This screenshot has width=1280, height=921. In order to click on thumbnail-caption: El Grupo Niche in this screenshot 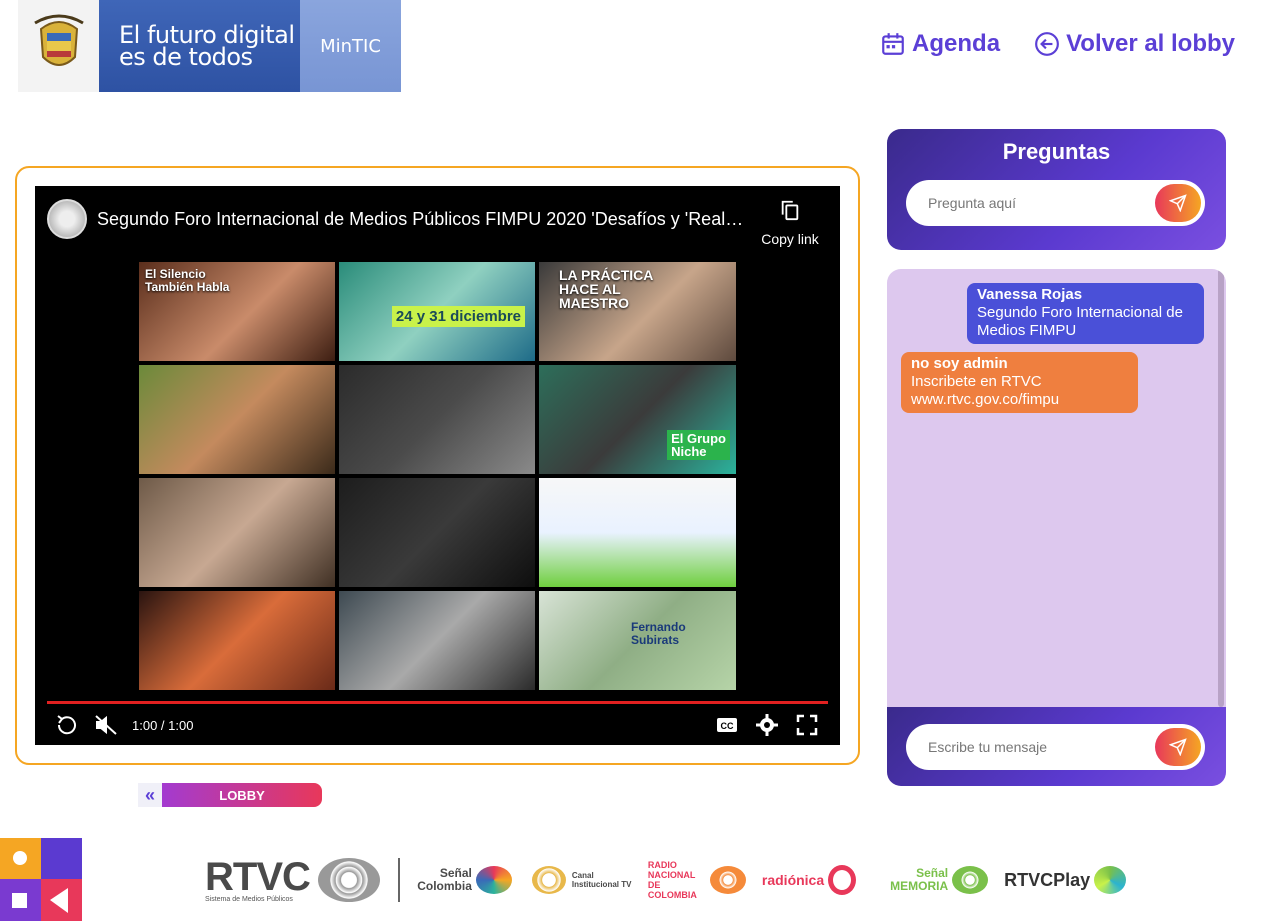, I will do `click(698, 445)`.